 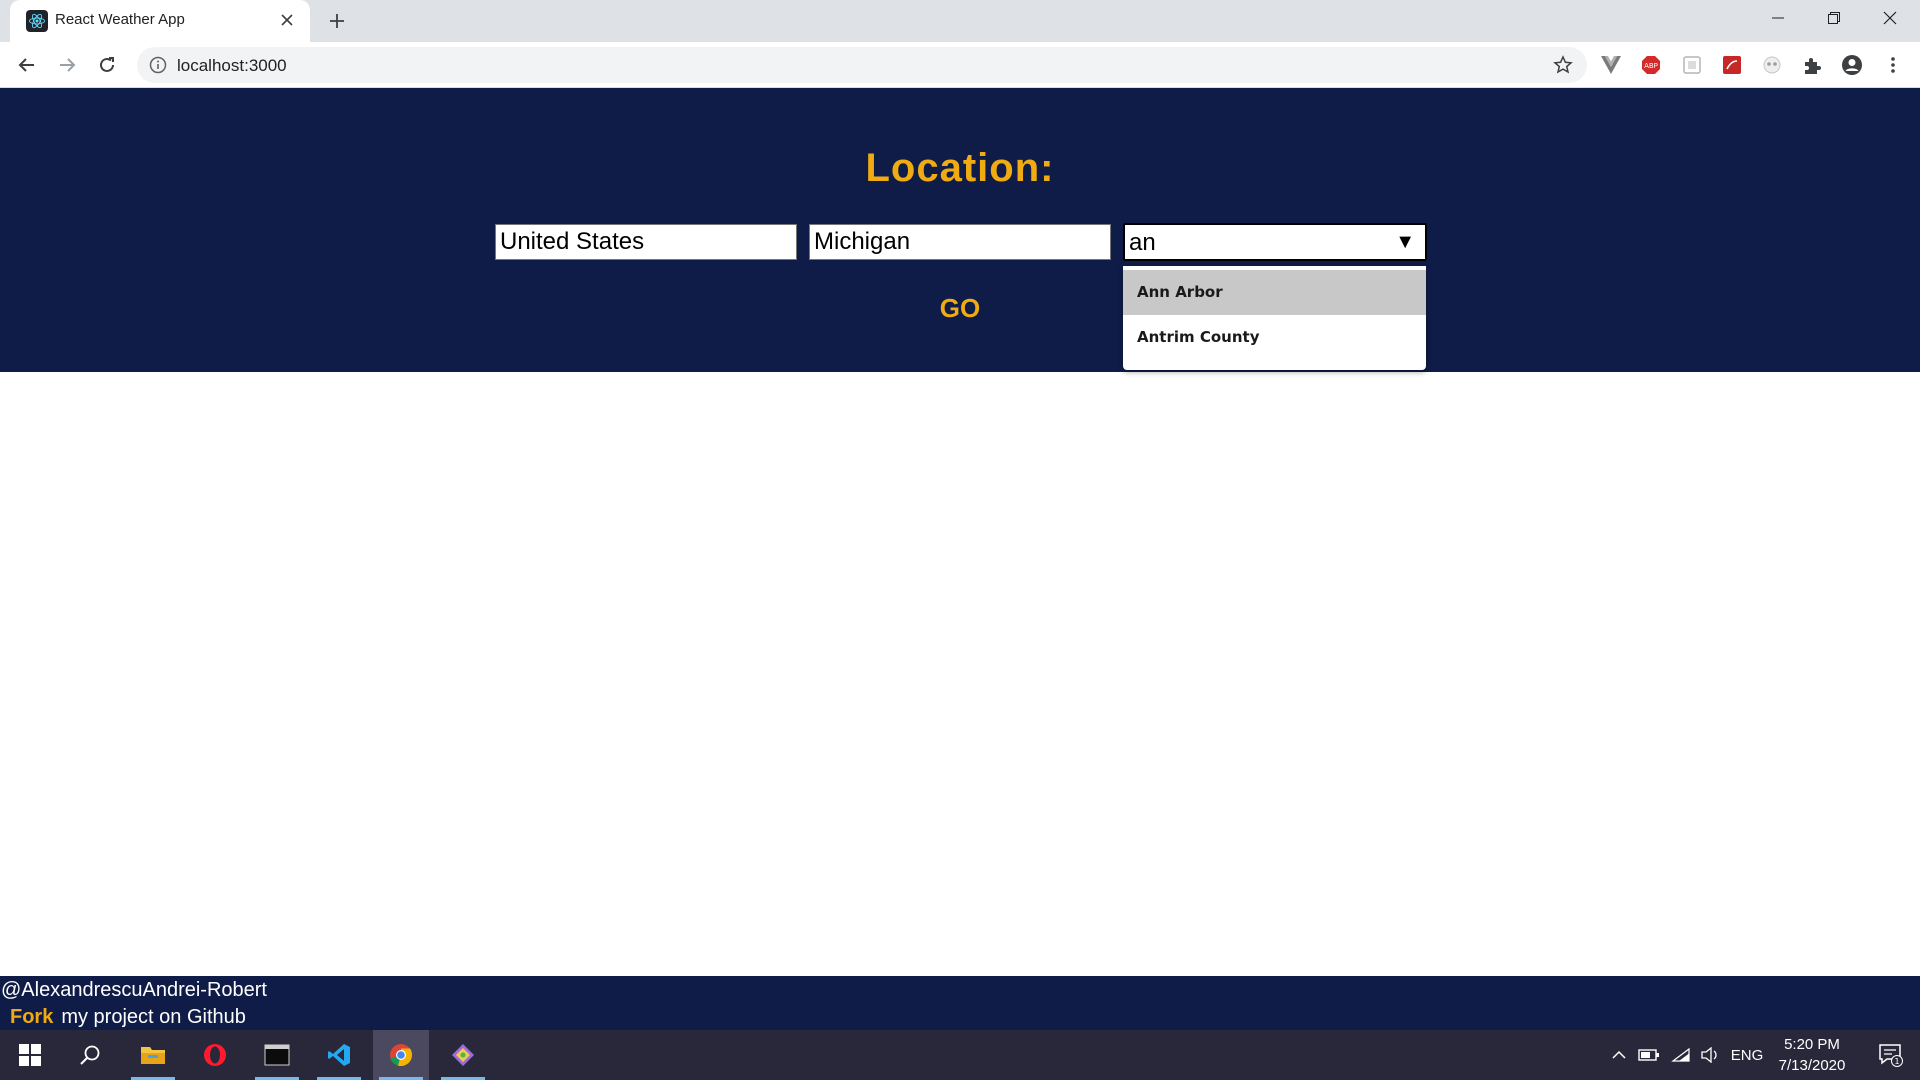 I want to click on browser-toolbar: localhost:3000 ABP, so click(x=960, y=65).